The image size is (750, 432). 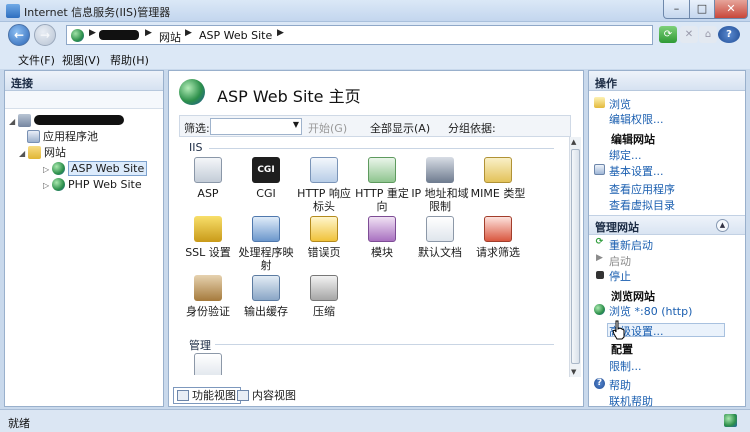 What do you see at coordinates (324, 311) in the screenshot?
I see `feature-label: 压缩` at bounding box center [324, 311].